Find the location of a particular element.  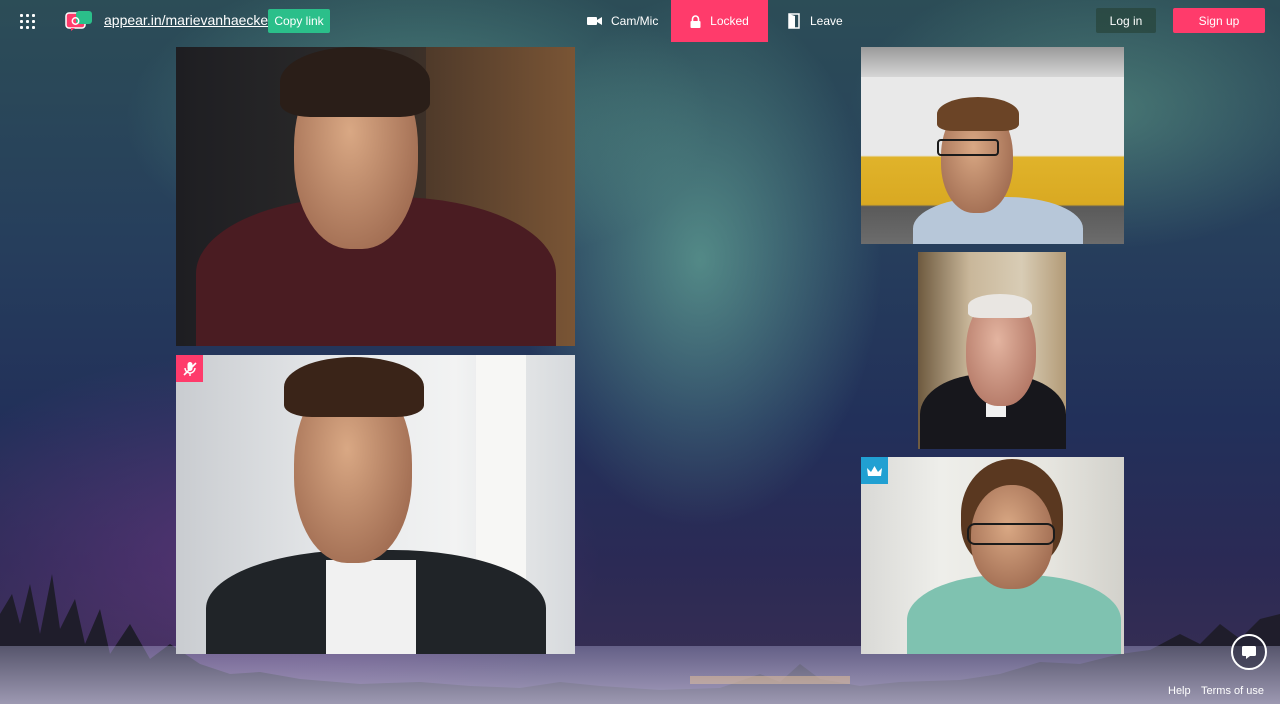

snow-ground is located at coordinates (640, 675).